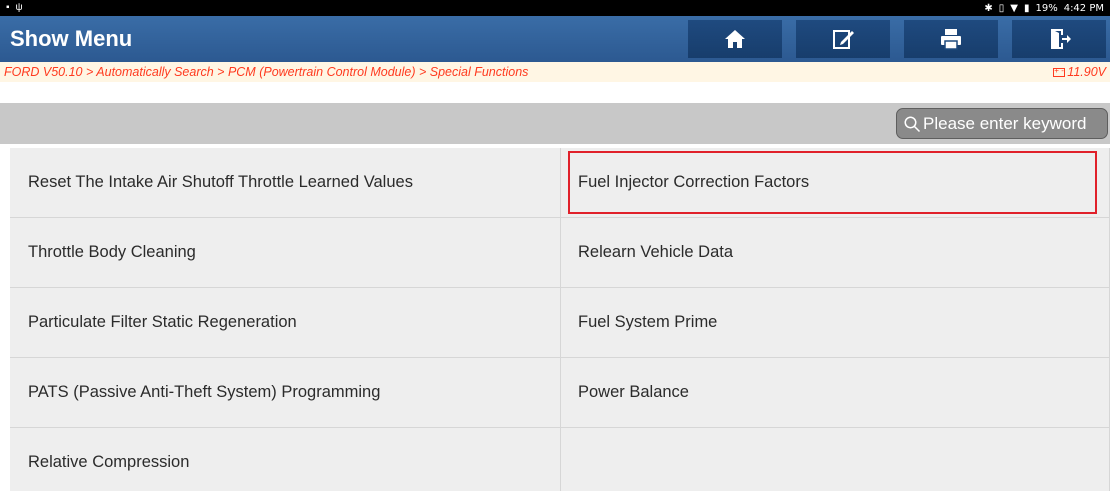 The width and height of the screenshot is (1110, 491). I want to click on menu-item-fuel-system-prime: Fuel System Prime, so click(835, 323).